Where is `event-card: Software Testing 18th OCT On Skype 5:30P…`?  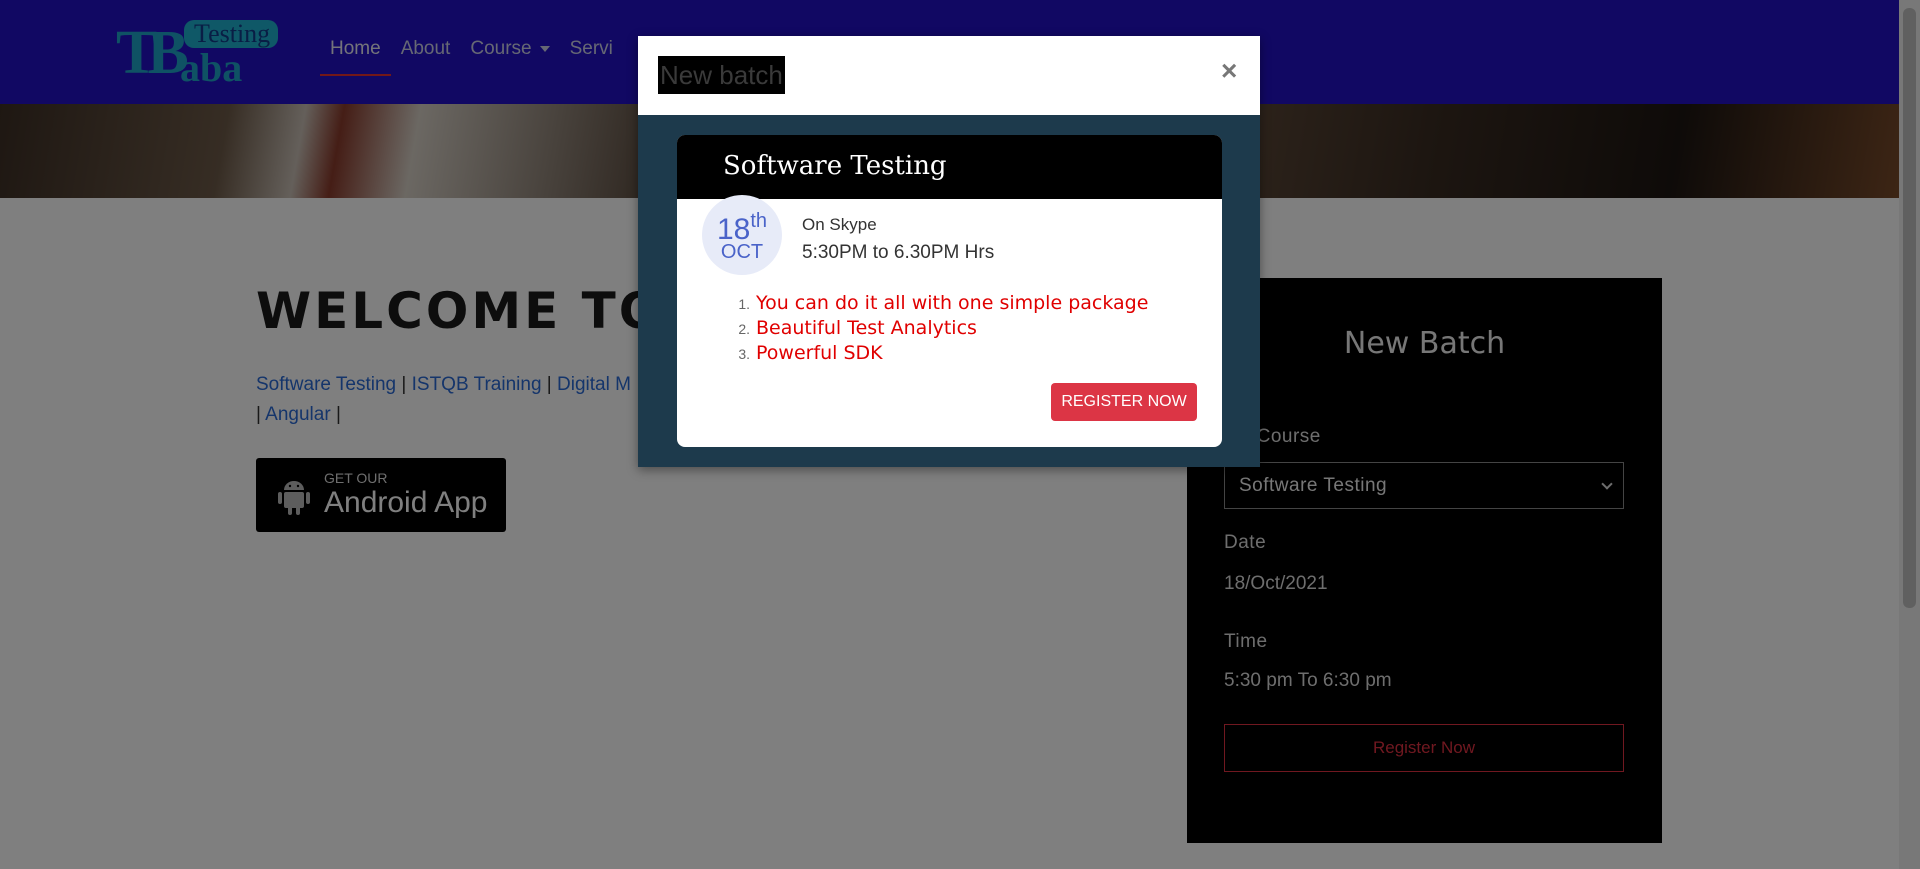
event-card: Software Testing 18th OCT On Skype 5:30P… is located at coordinates (949, 291).